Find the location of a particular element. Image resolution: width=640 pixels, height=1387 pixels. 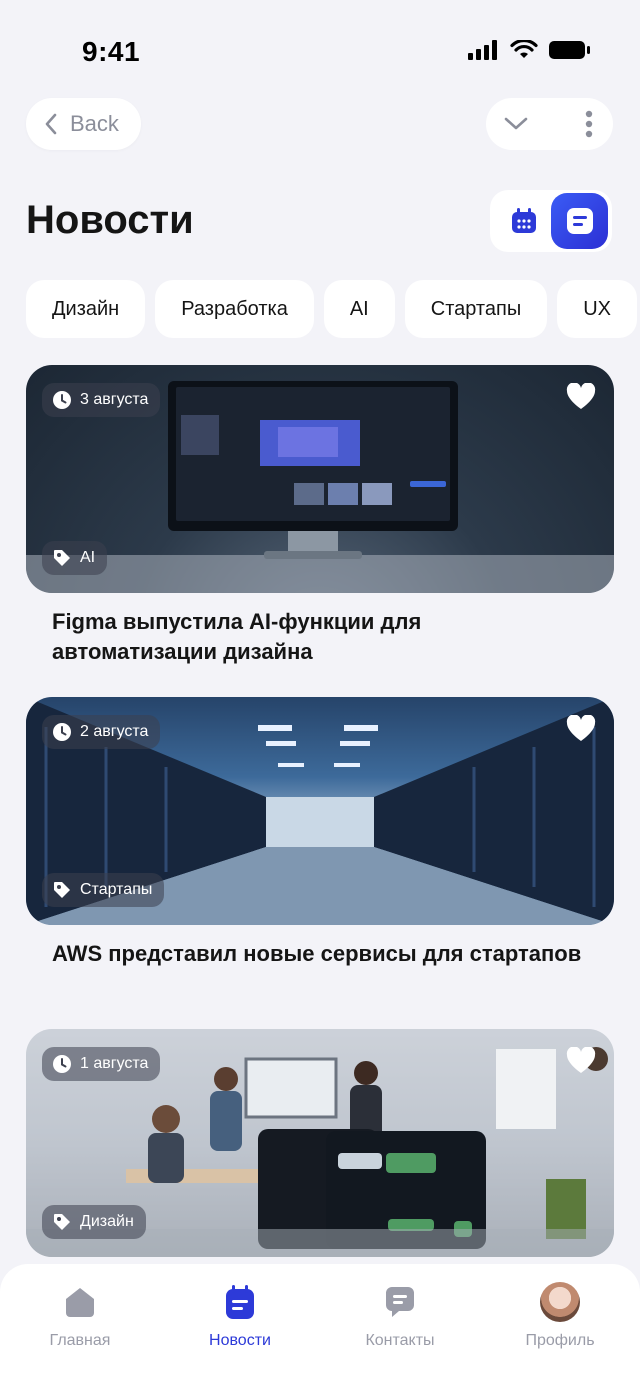

calendar-icon is located at coordinates (523, 220).